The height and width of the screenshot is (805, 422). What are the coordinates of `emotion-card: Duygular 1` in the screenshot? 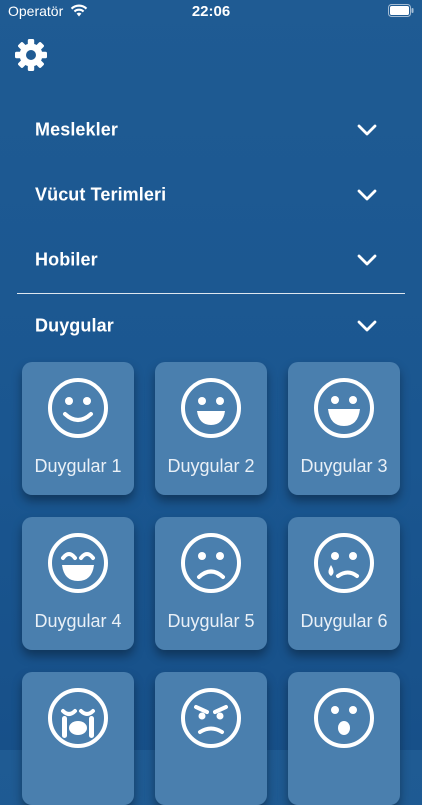 It's located at (78, 428).